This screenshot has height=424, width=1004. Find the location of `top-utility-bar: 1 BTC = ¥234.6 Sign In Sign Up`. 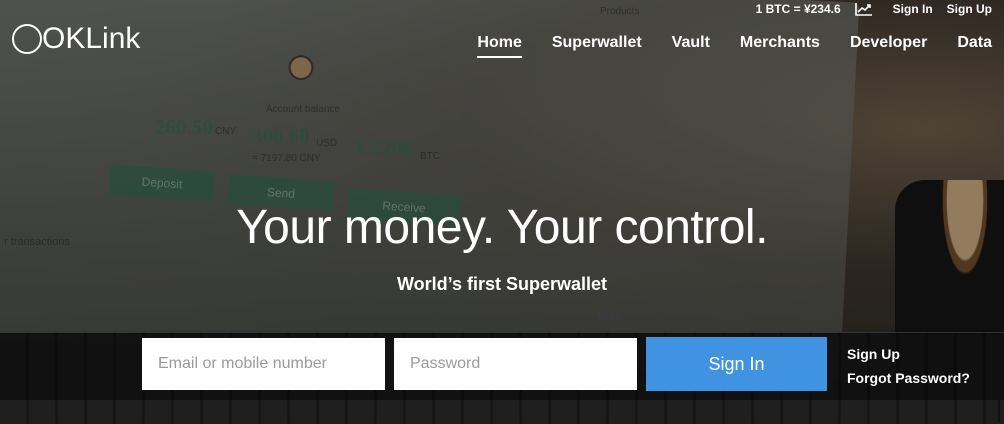

top-utility-bar: 1 BTC = ¥234.6 Sign In Sign Up is located at coordinates (874, 9).